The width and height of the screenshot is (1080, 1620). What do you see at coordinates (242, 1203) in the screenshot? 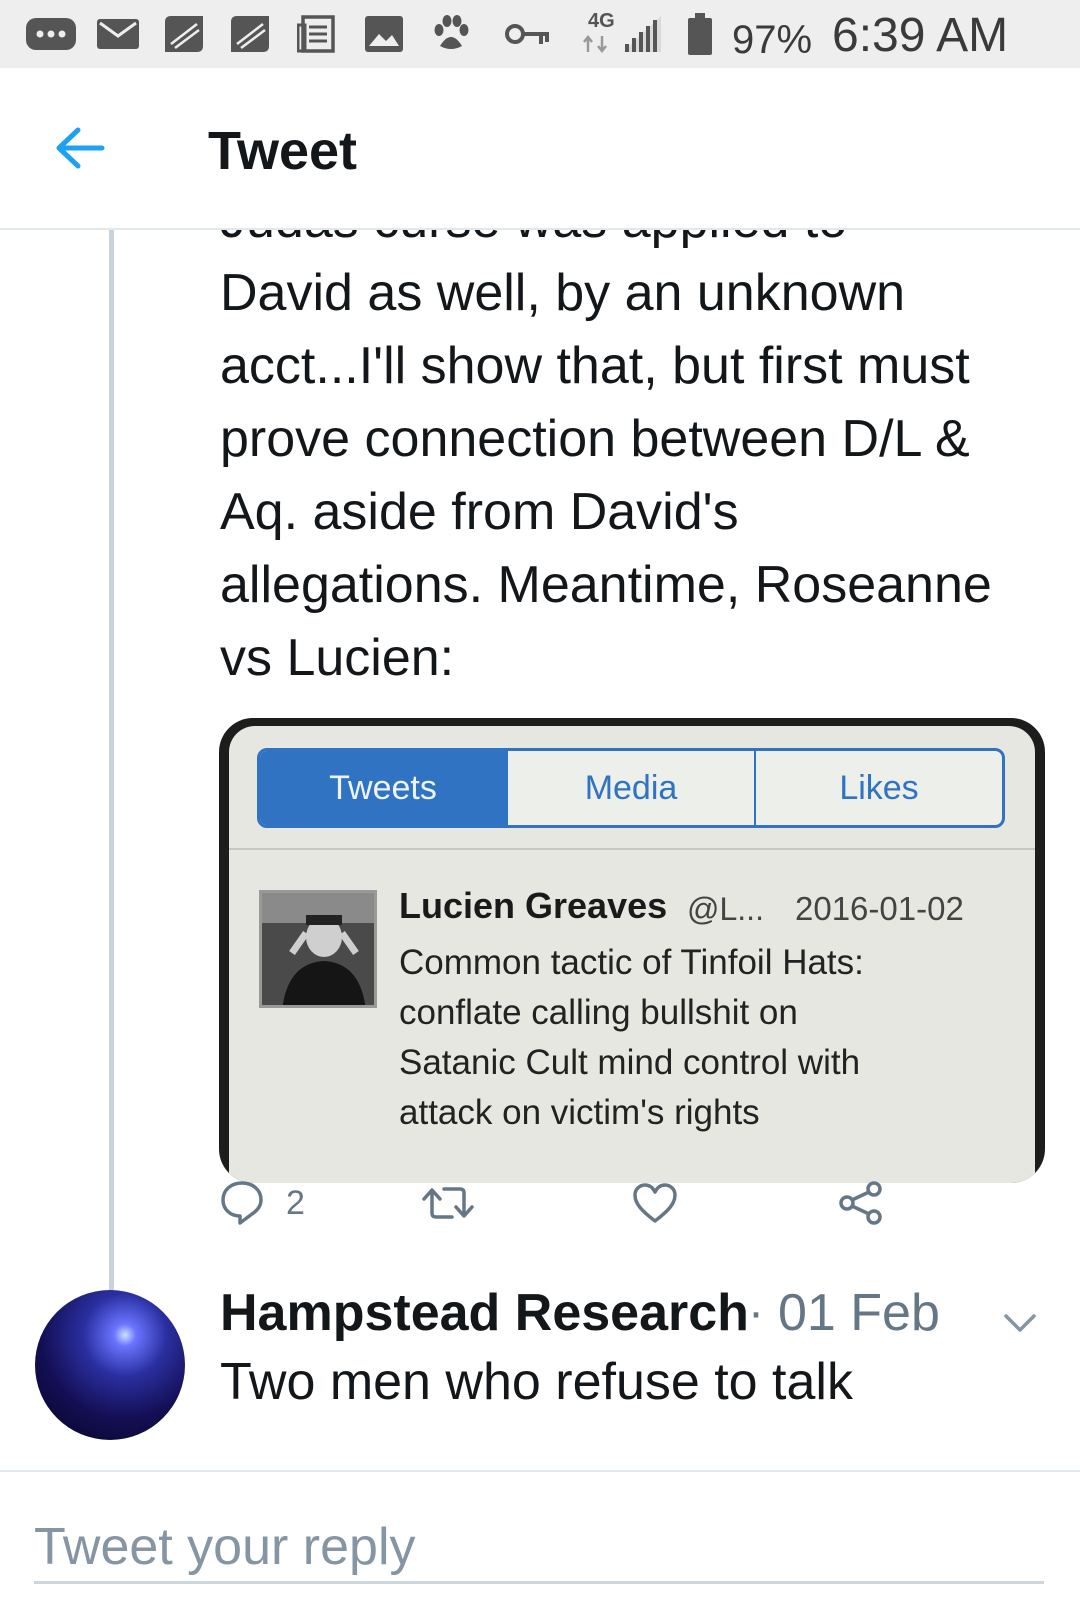
I see `reply-icon` at bounding box center [242, 1203].